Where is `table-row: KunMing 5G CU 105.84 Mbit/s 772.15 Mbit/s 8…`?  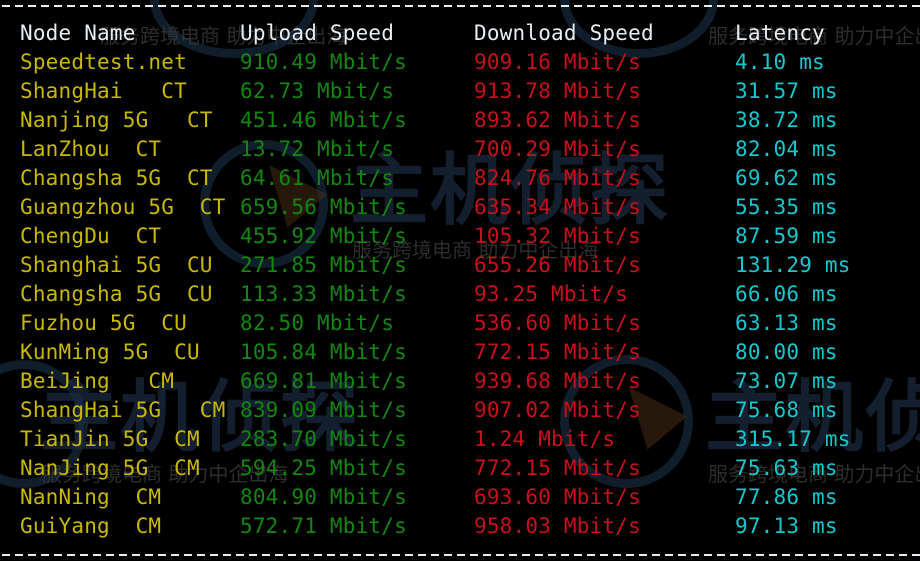 table-row: KunMing 5G CU 105.84 Mbit/s 772.15 Mbit/s 8… is located at coordinates (460, 352).